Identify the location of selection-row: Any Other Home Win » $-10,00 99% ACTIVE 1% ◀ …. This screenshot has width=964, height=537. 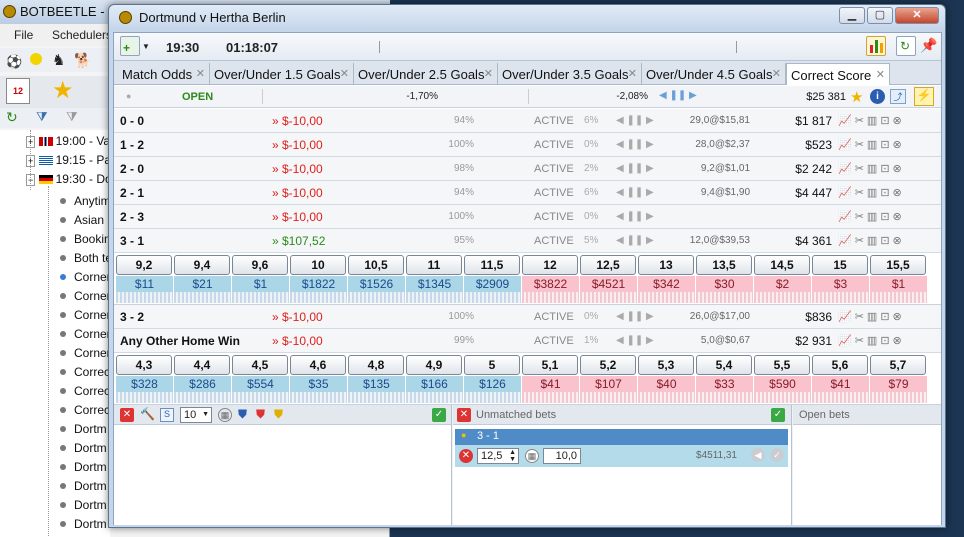
(527, 341).